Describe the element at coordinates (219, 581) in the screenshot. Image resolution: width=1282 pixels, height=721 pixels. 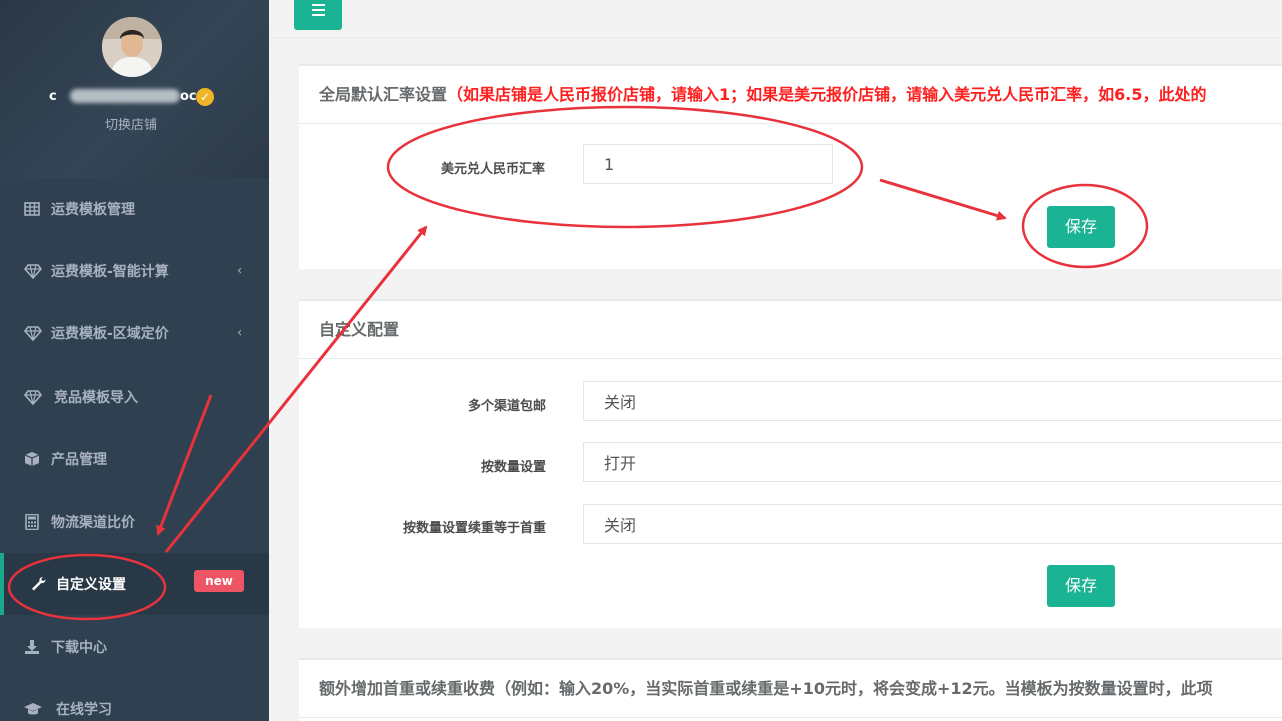
I see `new-badge: new` at that location.